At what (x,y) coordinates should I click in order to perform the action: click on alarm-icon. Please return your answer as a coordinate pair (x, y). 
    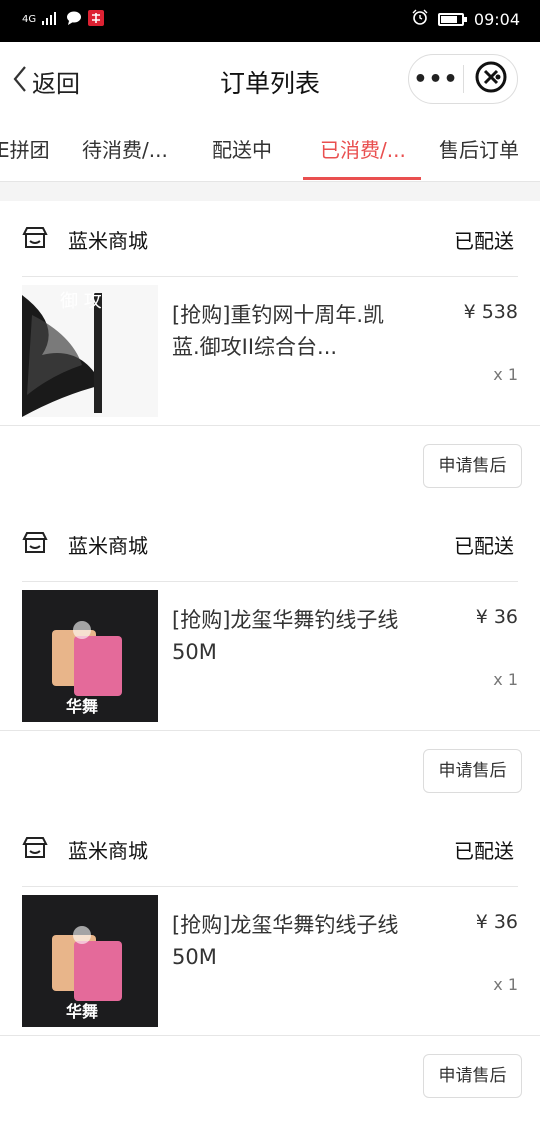
    Looking at the image, I should click on (420, 19).